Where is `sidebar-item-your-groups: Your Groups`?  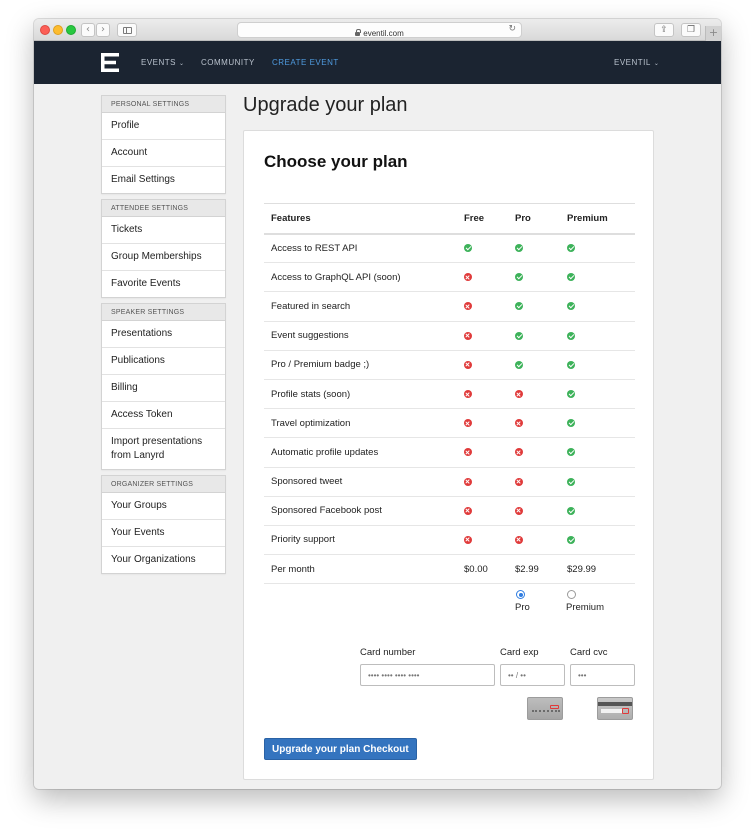 sidebar-item-your-groups: Your Groups is located at coordinates (163, 506).